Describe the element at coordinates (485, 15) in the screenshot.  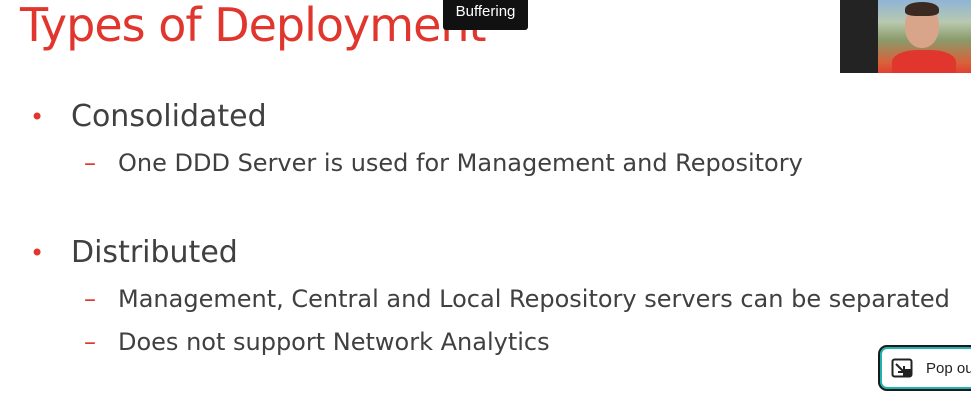
I see `buffering-tooltip: Buffering` at that location.